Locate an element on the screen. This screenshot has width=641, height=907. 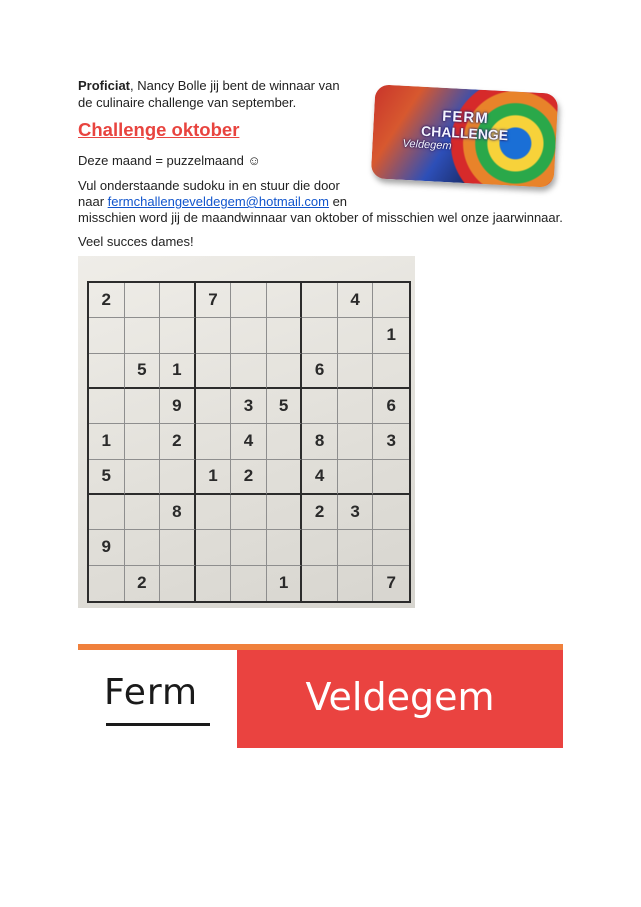
veldegem-text: Veldegem is located at coordinates (400, 697).